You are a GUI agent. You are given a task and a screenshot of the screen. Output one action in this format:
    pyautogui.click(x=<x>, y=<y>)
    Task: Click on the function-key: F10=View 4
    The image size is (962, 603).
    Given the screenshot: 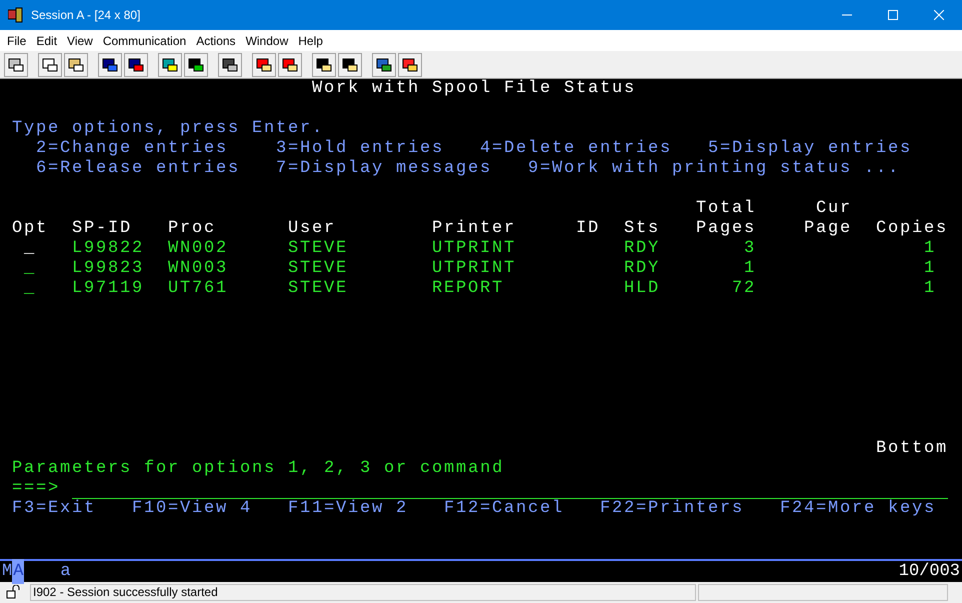 What is the action you would take?
    pyautogui.click(x=192, y=509)
    